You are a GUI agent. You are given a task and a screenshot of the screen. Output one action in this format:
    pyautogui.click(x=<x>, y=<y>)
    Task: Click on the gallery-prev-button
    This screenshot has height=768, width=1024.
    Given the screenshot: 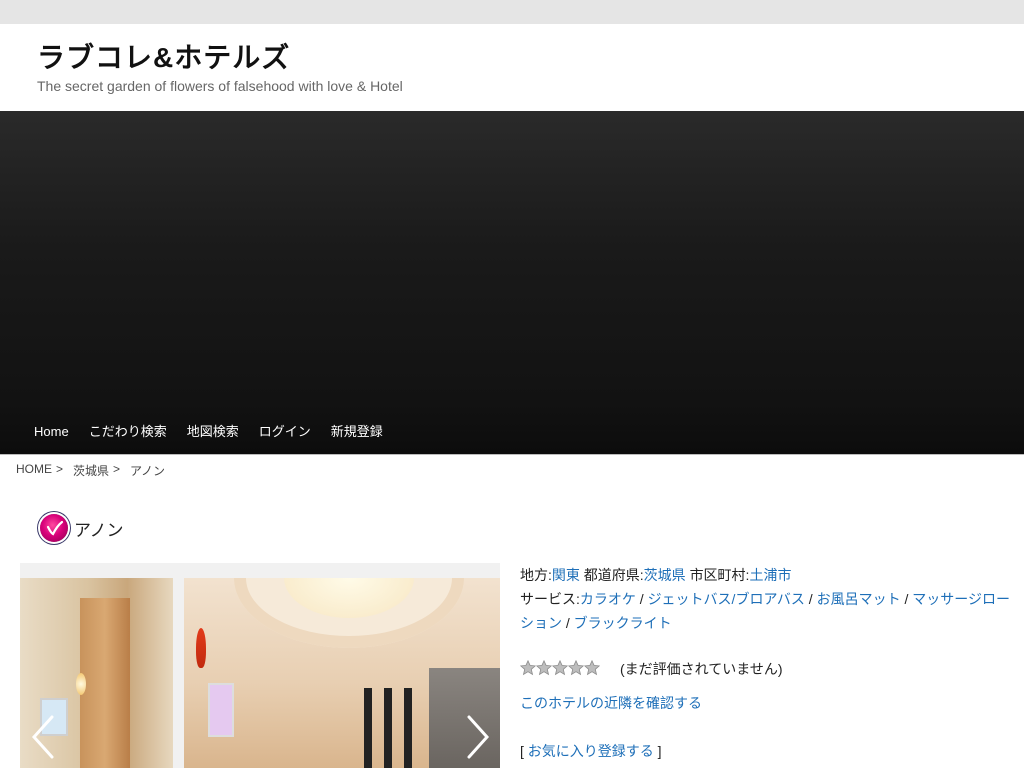 What is the action you would take?
    pyautogui.click(x=43, y=737)
    